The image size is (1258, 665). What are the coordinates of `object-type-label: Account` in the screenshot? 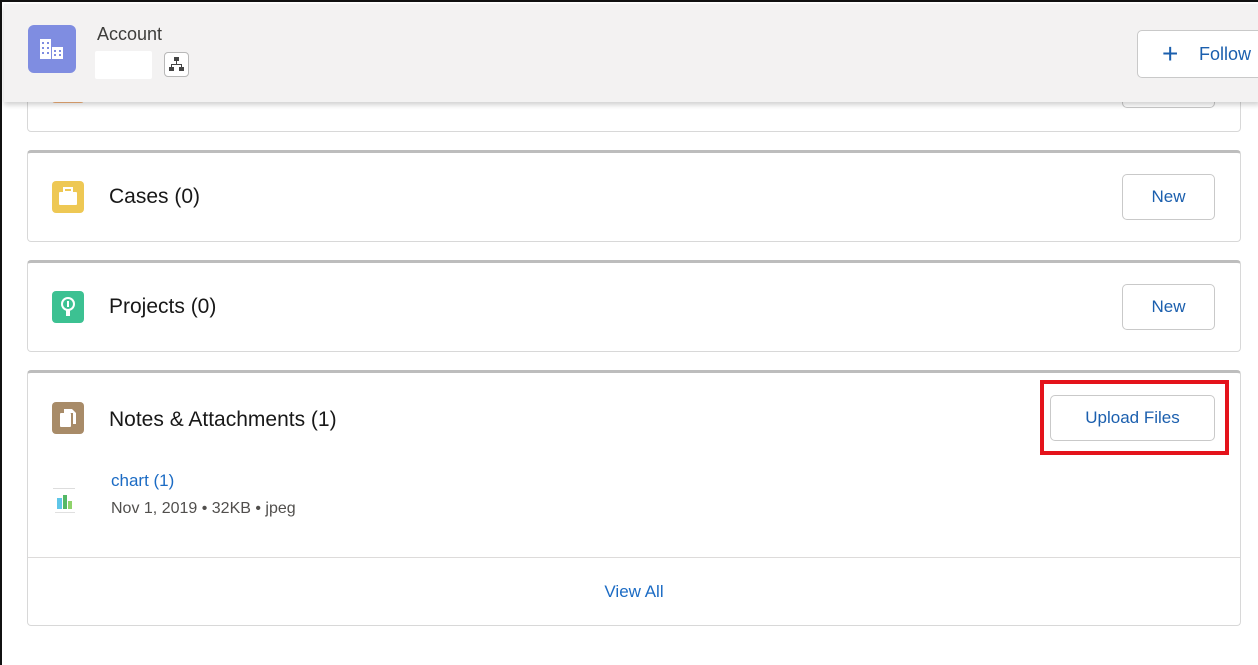 It's located at (130, 34).